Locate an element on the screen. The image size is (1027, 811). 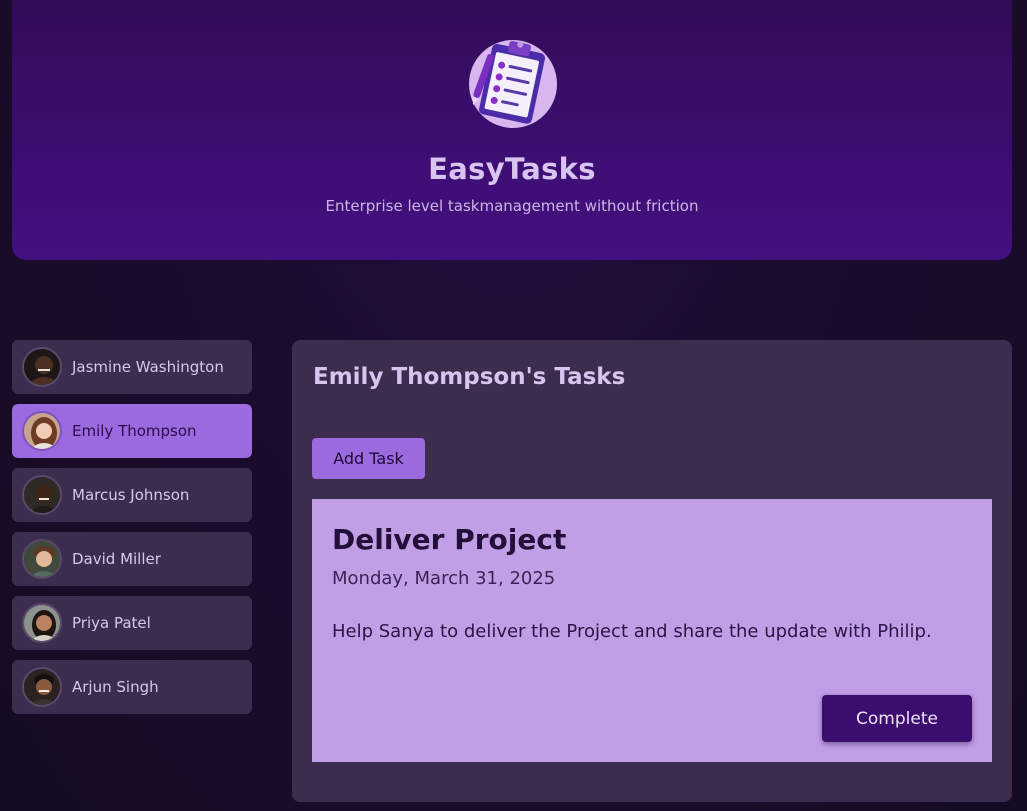
user-item-marcus-johnson: Marcus Johnson is located at coordinates (132, 495).